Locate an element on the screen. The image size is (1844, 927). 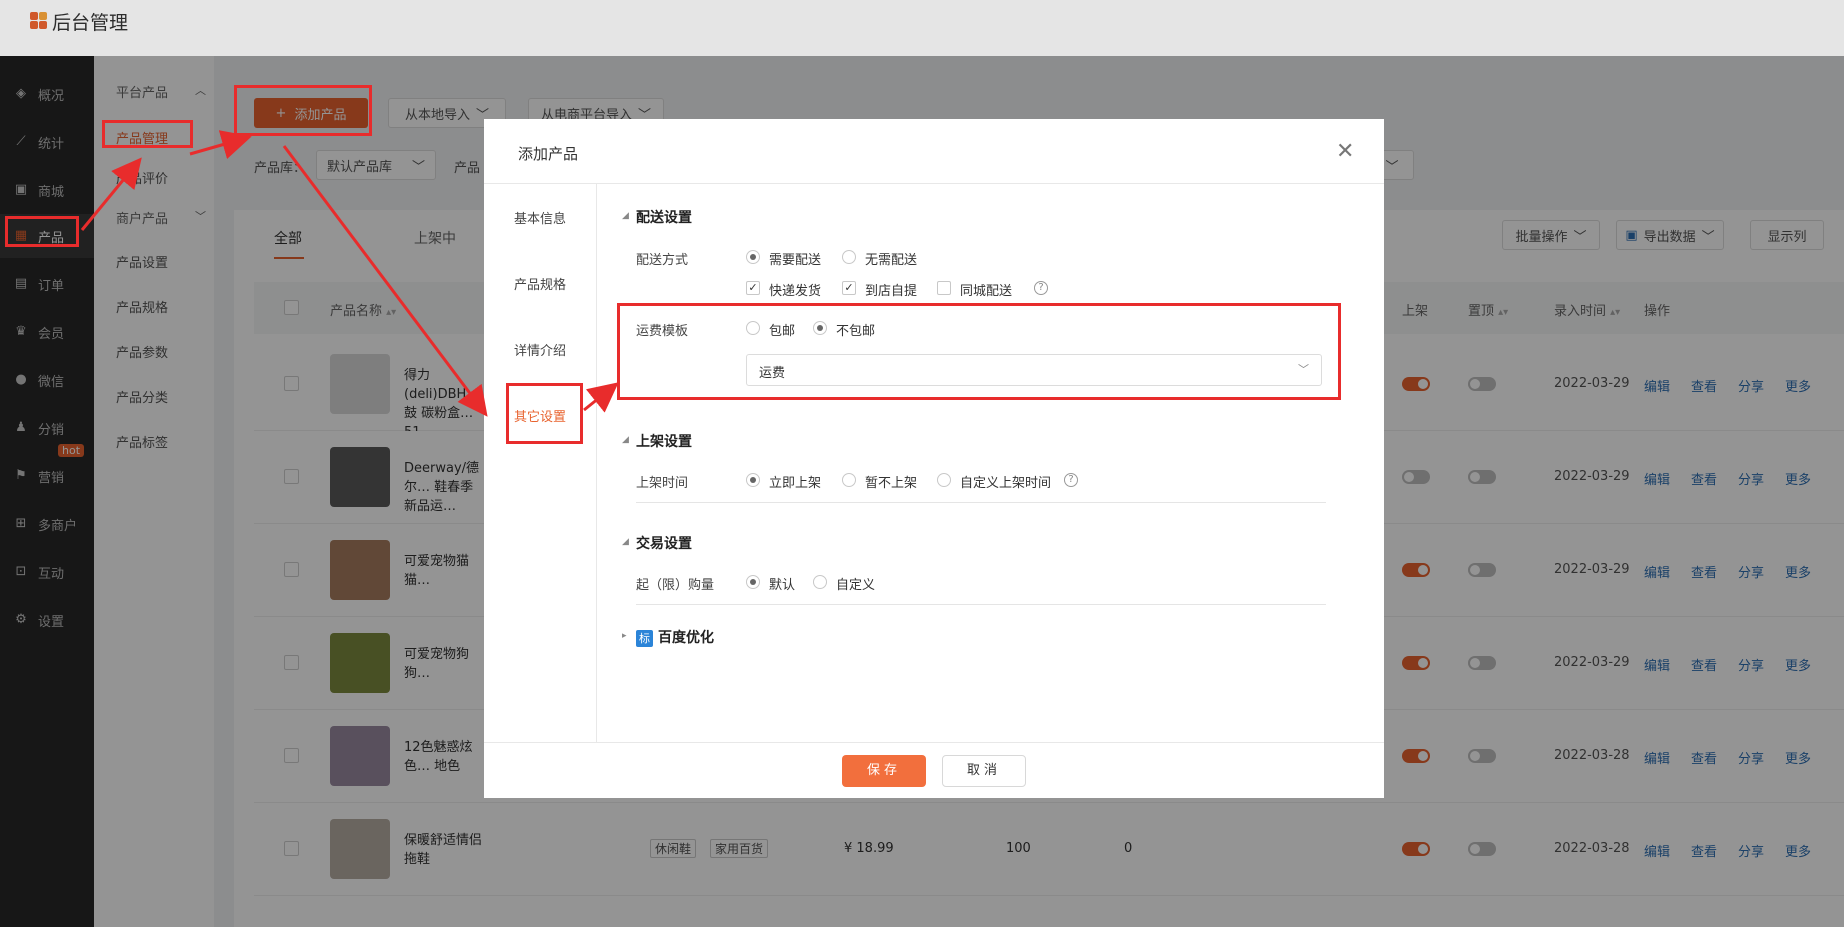
arrow-manage-to-add is located at coordinates (220, 145).